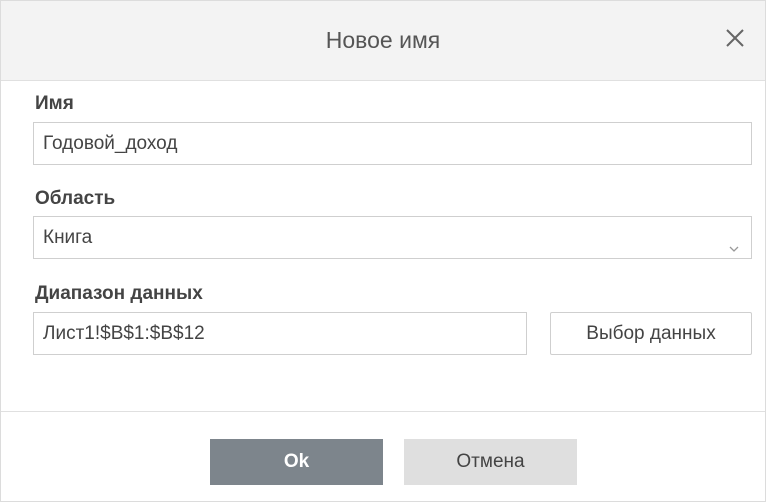 The width and height of the screenshot is (766, 502). What do you see at coordinates (68, 237) in the screenshot?
I see `scope-select-value: Книга` at bounding box center [68, 237].